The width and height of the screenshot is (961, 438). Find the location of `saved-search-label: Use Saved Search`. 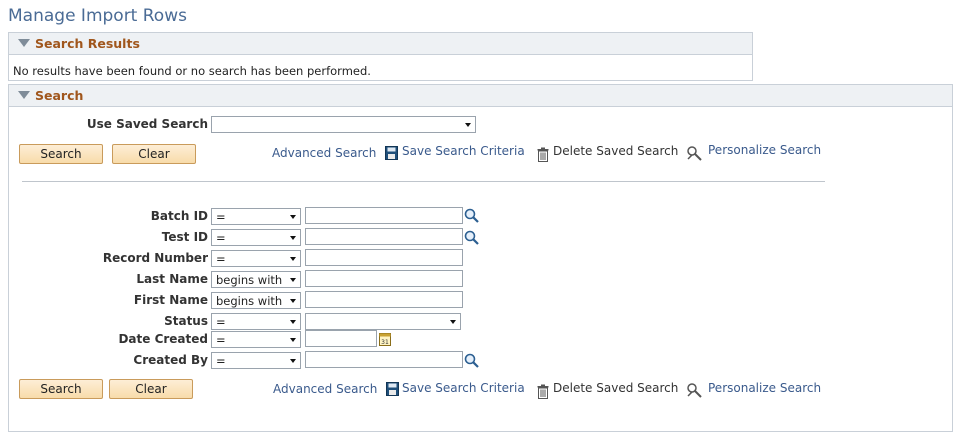

saved-search-label: Use Saved Search is located at coordinates (147, 124).